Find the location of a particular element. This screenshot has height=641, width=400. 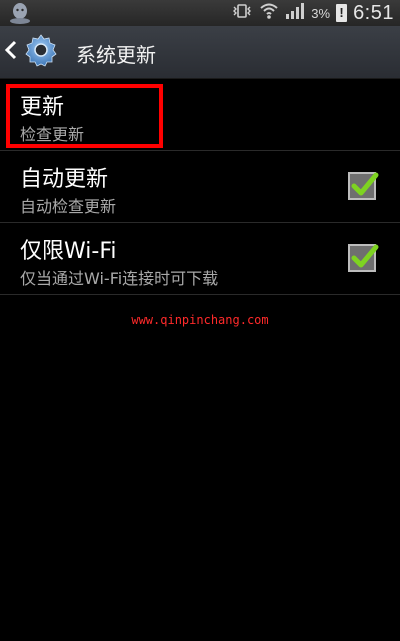

back-chevron-icon is located at coordinates (11, 52).